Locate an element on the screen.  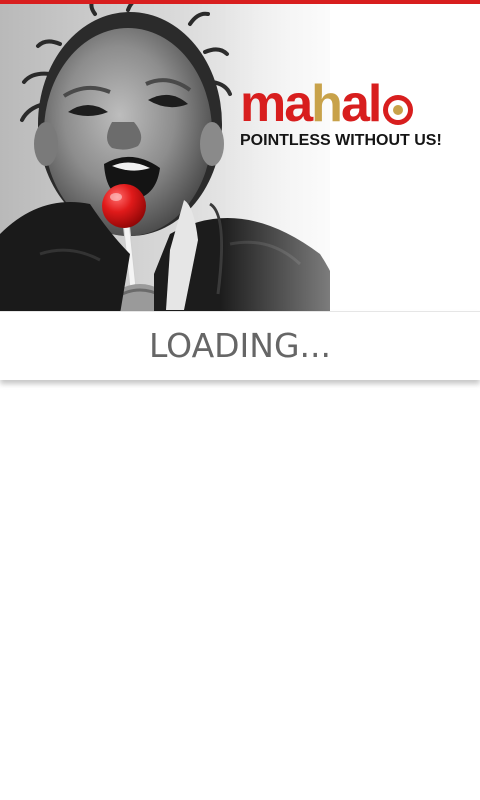
logo-letter: m is located at coordinates (263, 104).